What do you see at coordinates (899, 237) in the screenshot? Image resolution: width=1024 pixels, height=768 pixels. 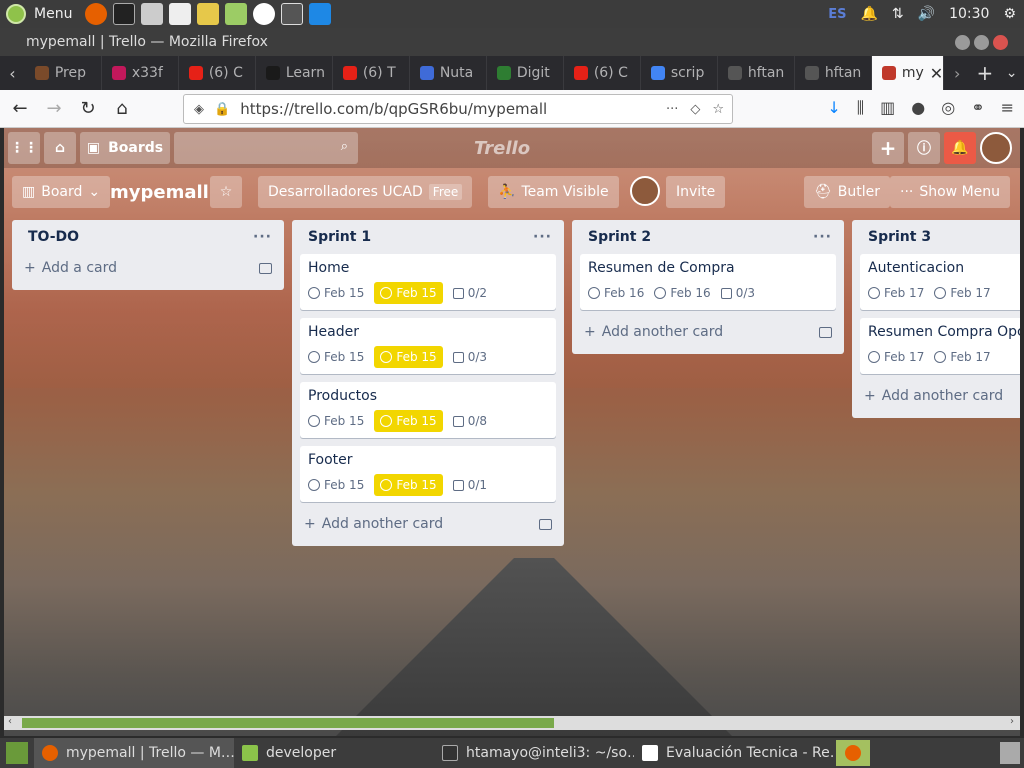 I see `list-title: Sprint 3` at bounding box center [899, 237].